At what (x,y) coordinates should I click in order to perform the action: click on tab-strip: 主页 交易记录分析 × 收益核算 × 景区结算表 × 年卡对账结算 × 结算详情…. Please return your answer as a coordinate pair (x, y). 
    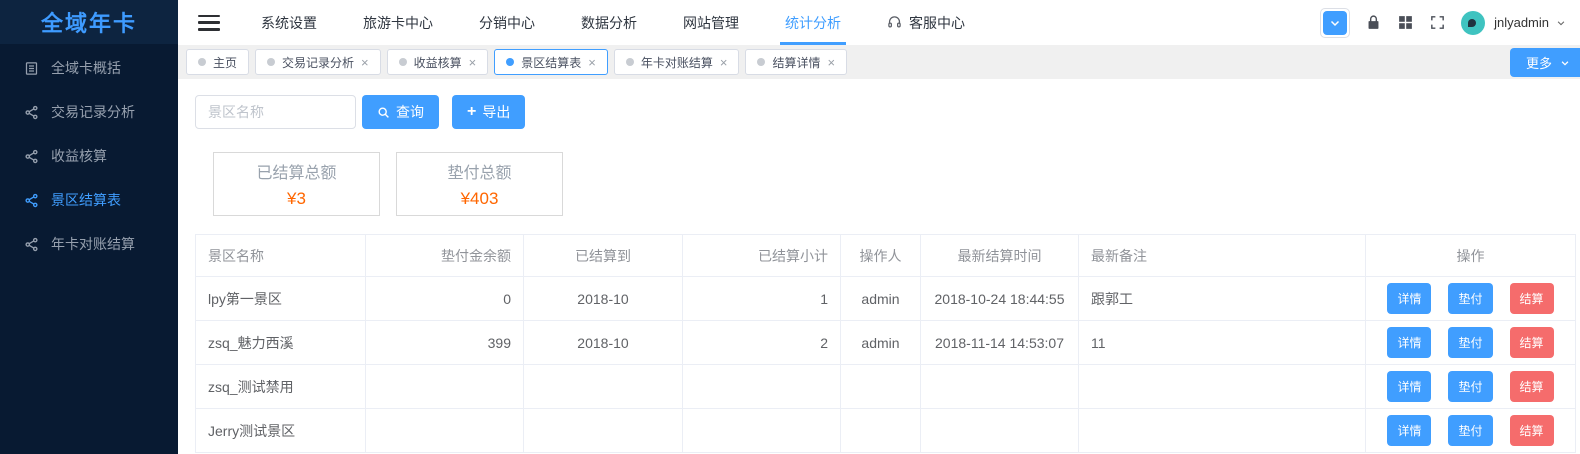
    Looking at the image, I should click on (879, 62).